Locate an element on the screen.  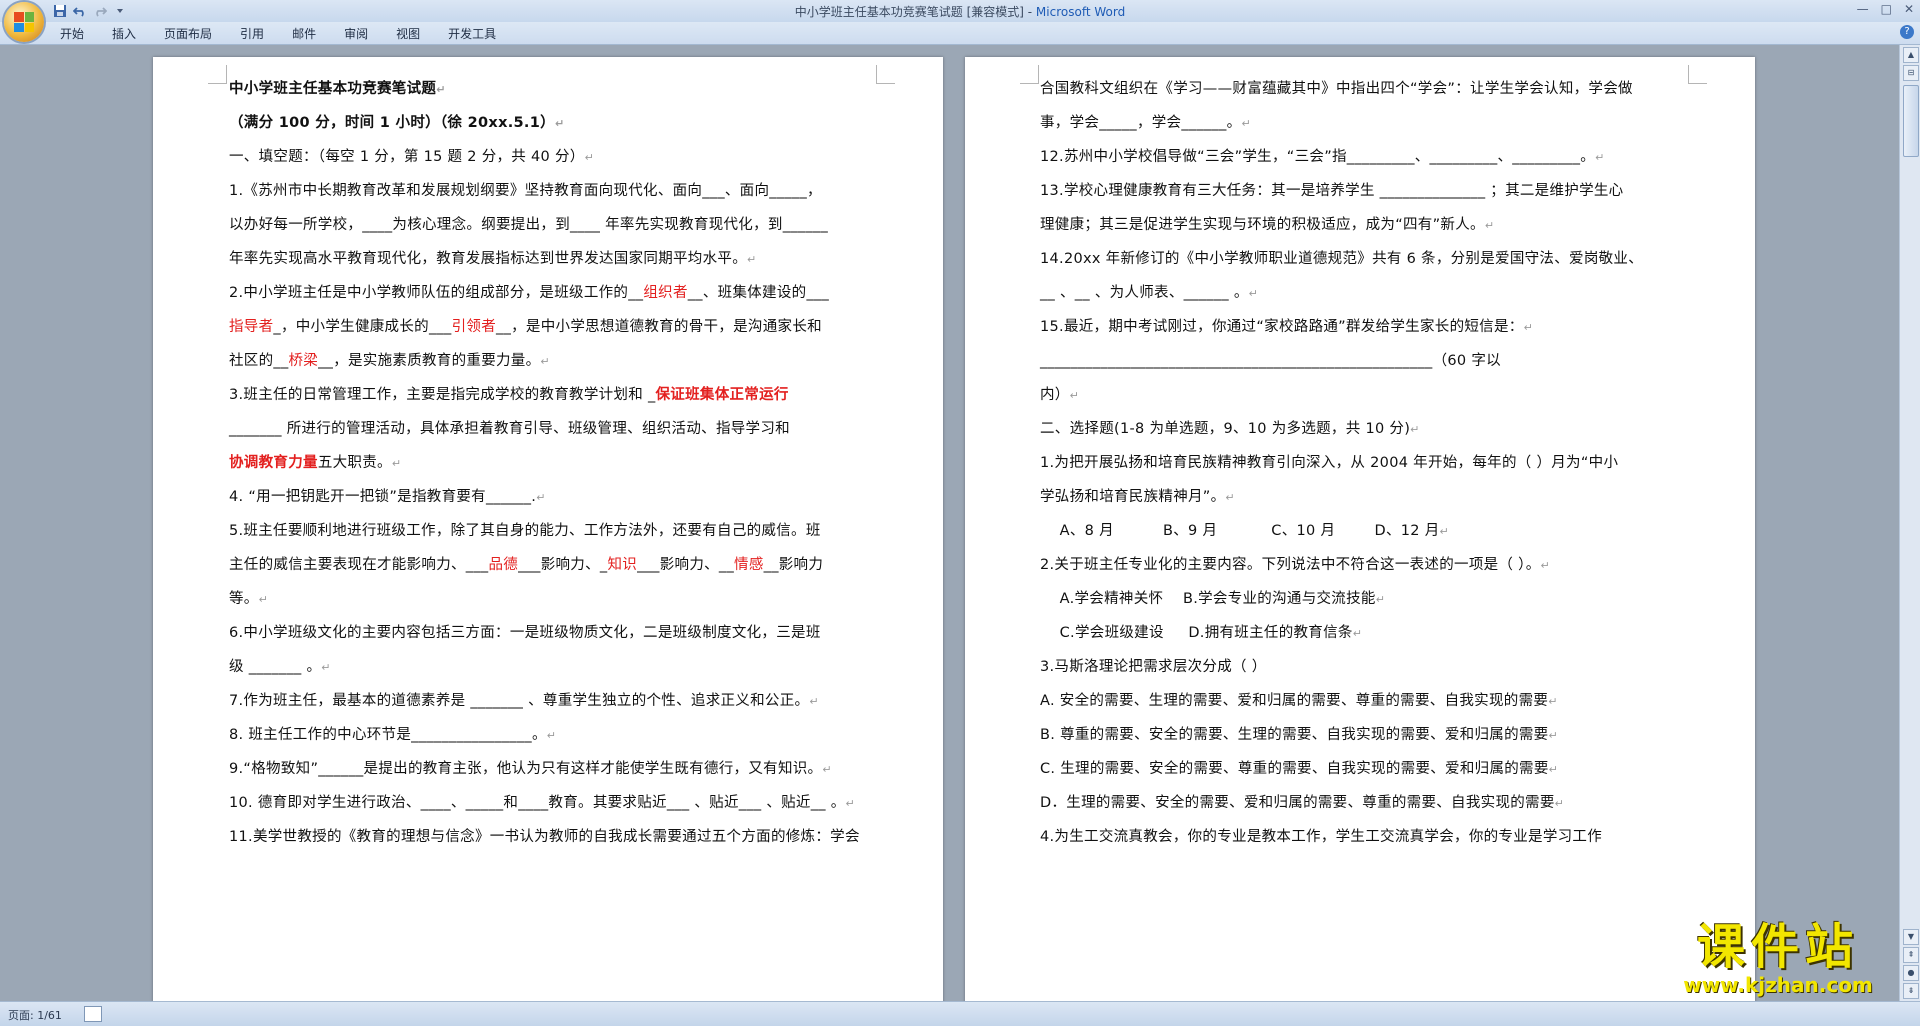
minimize-button: — is located at coordinates (1863, 9).